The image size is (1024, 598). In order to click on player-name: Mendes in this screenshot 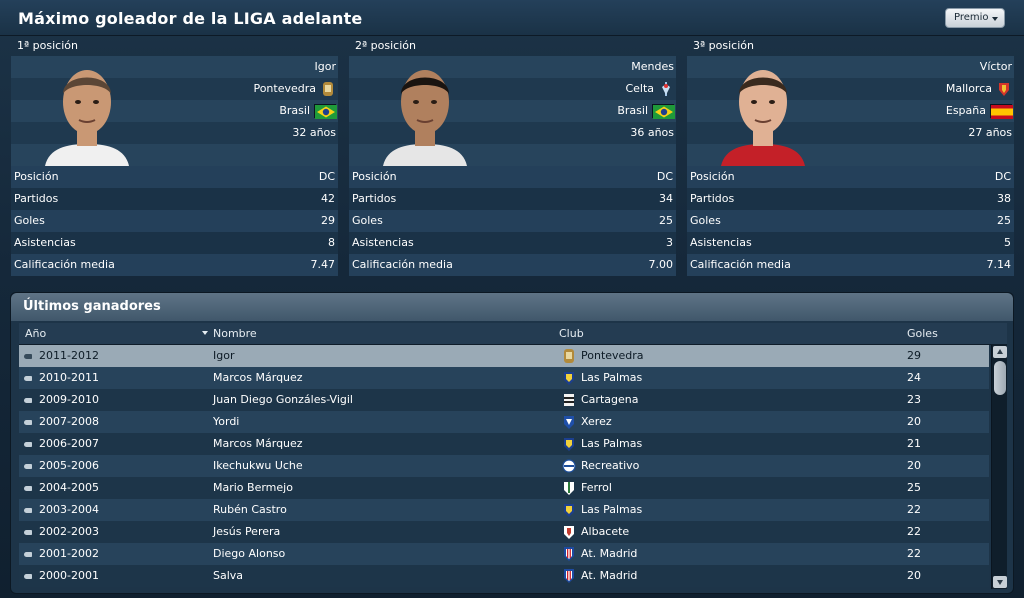, I will do `click(652, 67)`.